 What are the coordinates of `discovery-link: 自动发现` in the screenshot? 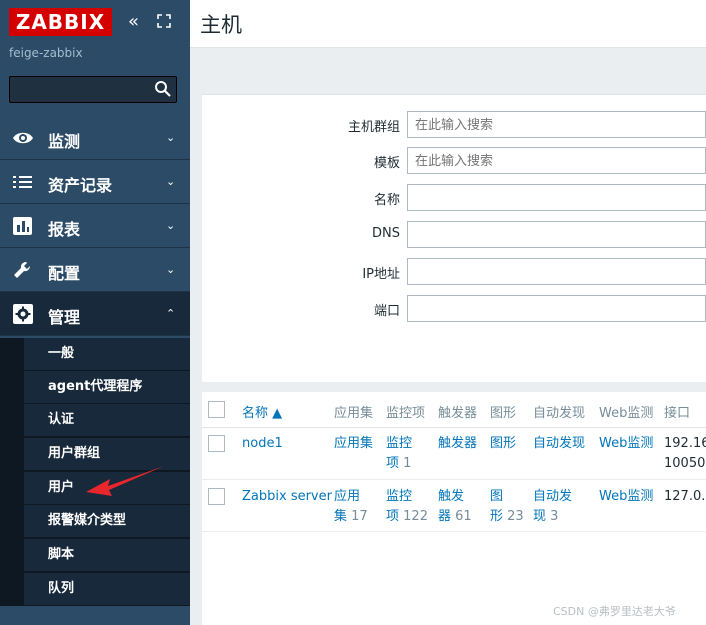 It's located at (559, 444).